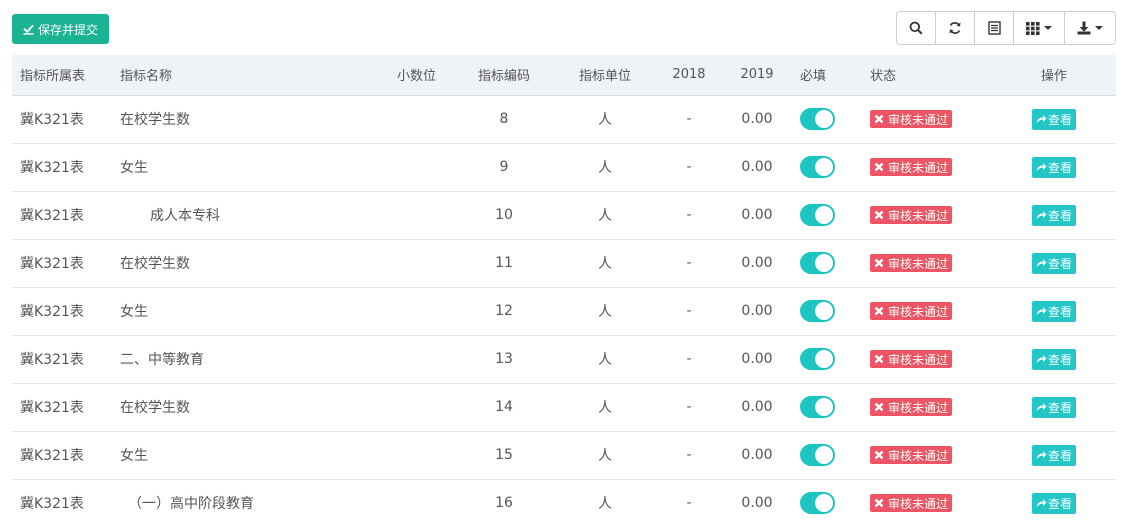 The height and width of the screenshot is (526, 1127). Describe the element at coordinates (564, 167) in the screenshot. I see `table-row: 冀K321表 女生 9 人 - 0.00 审核未通过 查看` at that location.